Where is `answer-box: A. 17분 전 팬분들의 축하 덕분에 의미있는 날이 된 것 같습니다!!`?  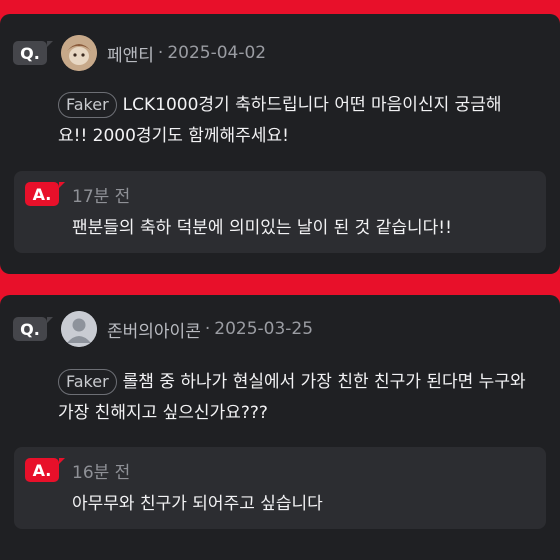 answer-box: A. 17분 전 팬분들의 축하 덕분에 의미있는 날이 된 것 같습니다!! is located at coordinates (280, 212).